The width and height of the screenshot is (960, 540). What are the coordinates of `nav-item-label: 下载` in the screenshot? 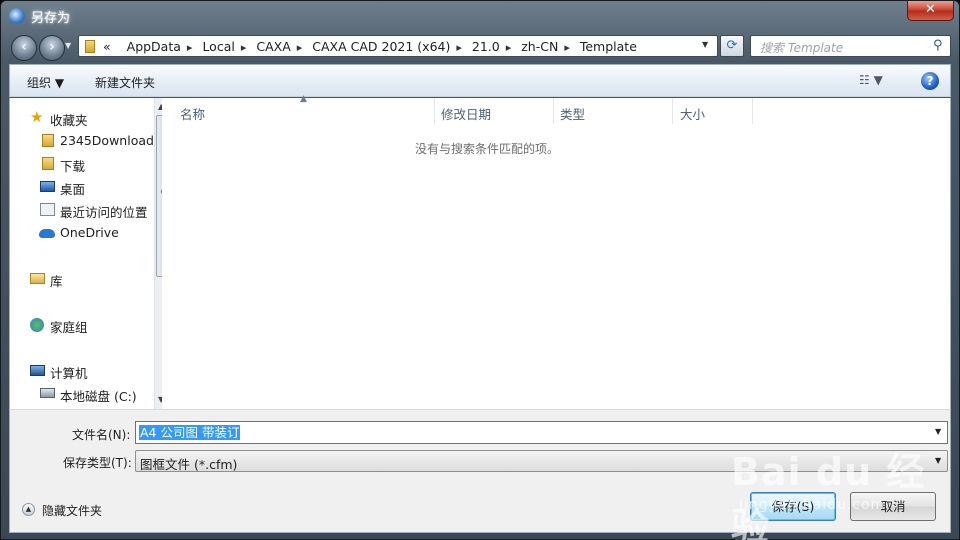 It's located at (73, 166).